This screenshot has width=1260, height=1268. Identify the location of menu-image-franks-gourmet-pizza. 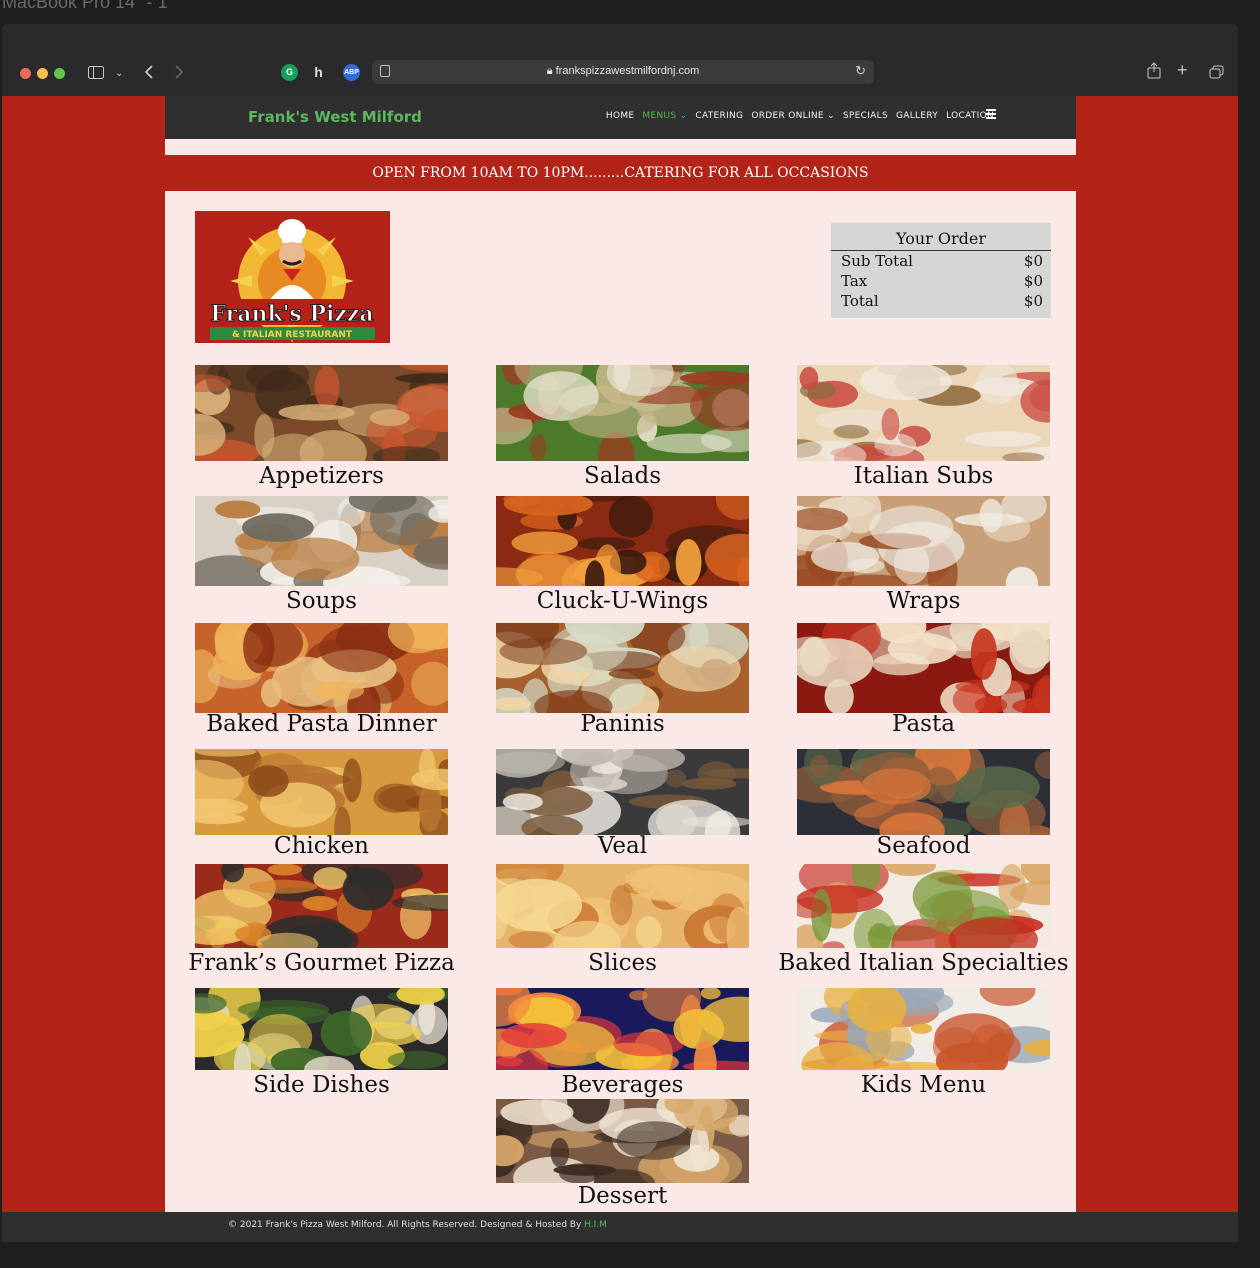
(321, 906).